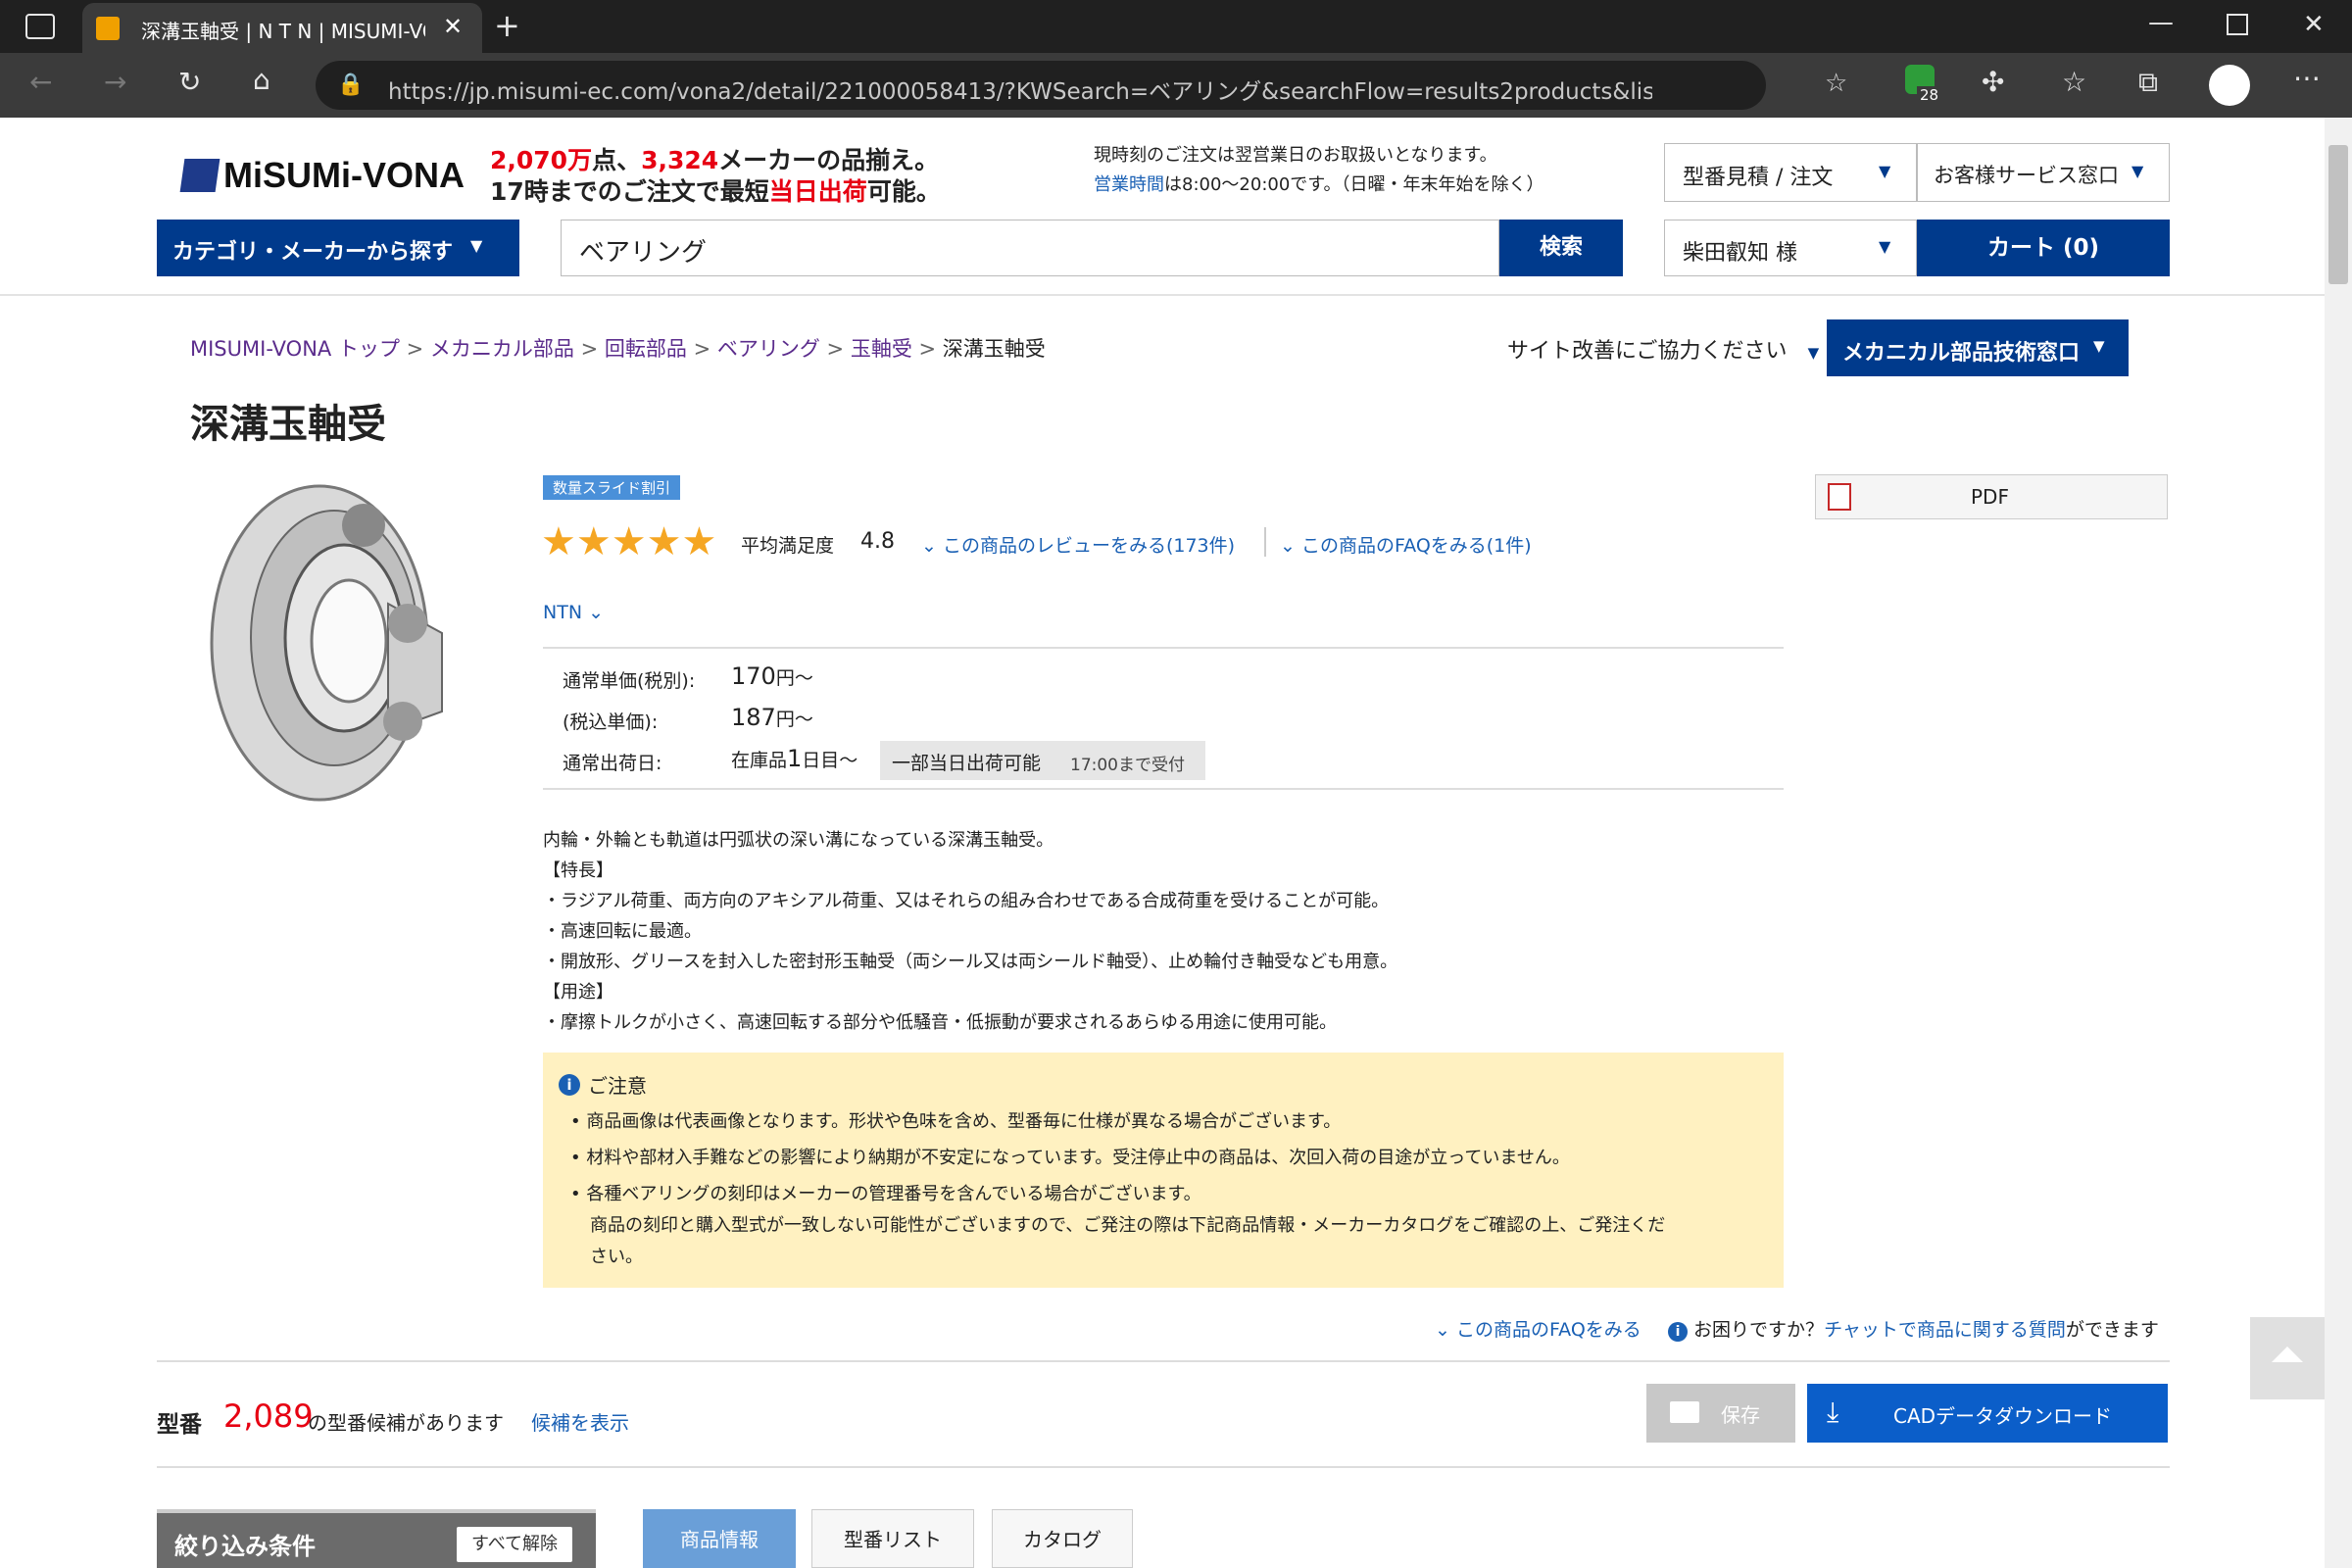 The width and height of the screenshot is (2352, 1568). What do you see at coordinates (1790, 248) in the screenshot?
I see `user-account-dropdown: 柴田叡知 様 ▼` at bounding box center [1790, 248].